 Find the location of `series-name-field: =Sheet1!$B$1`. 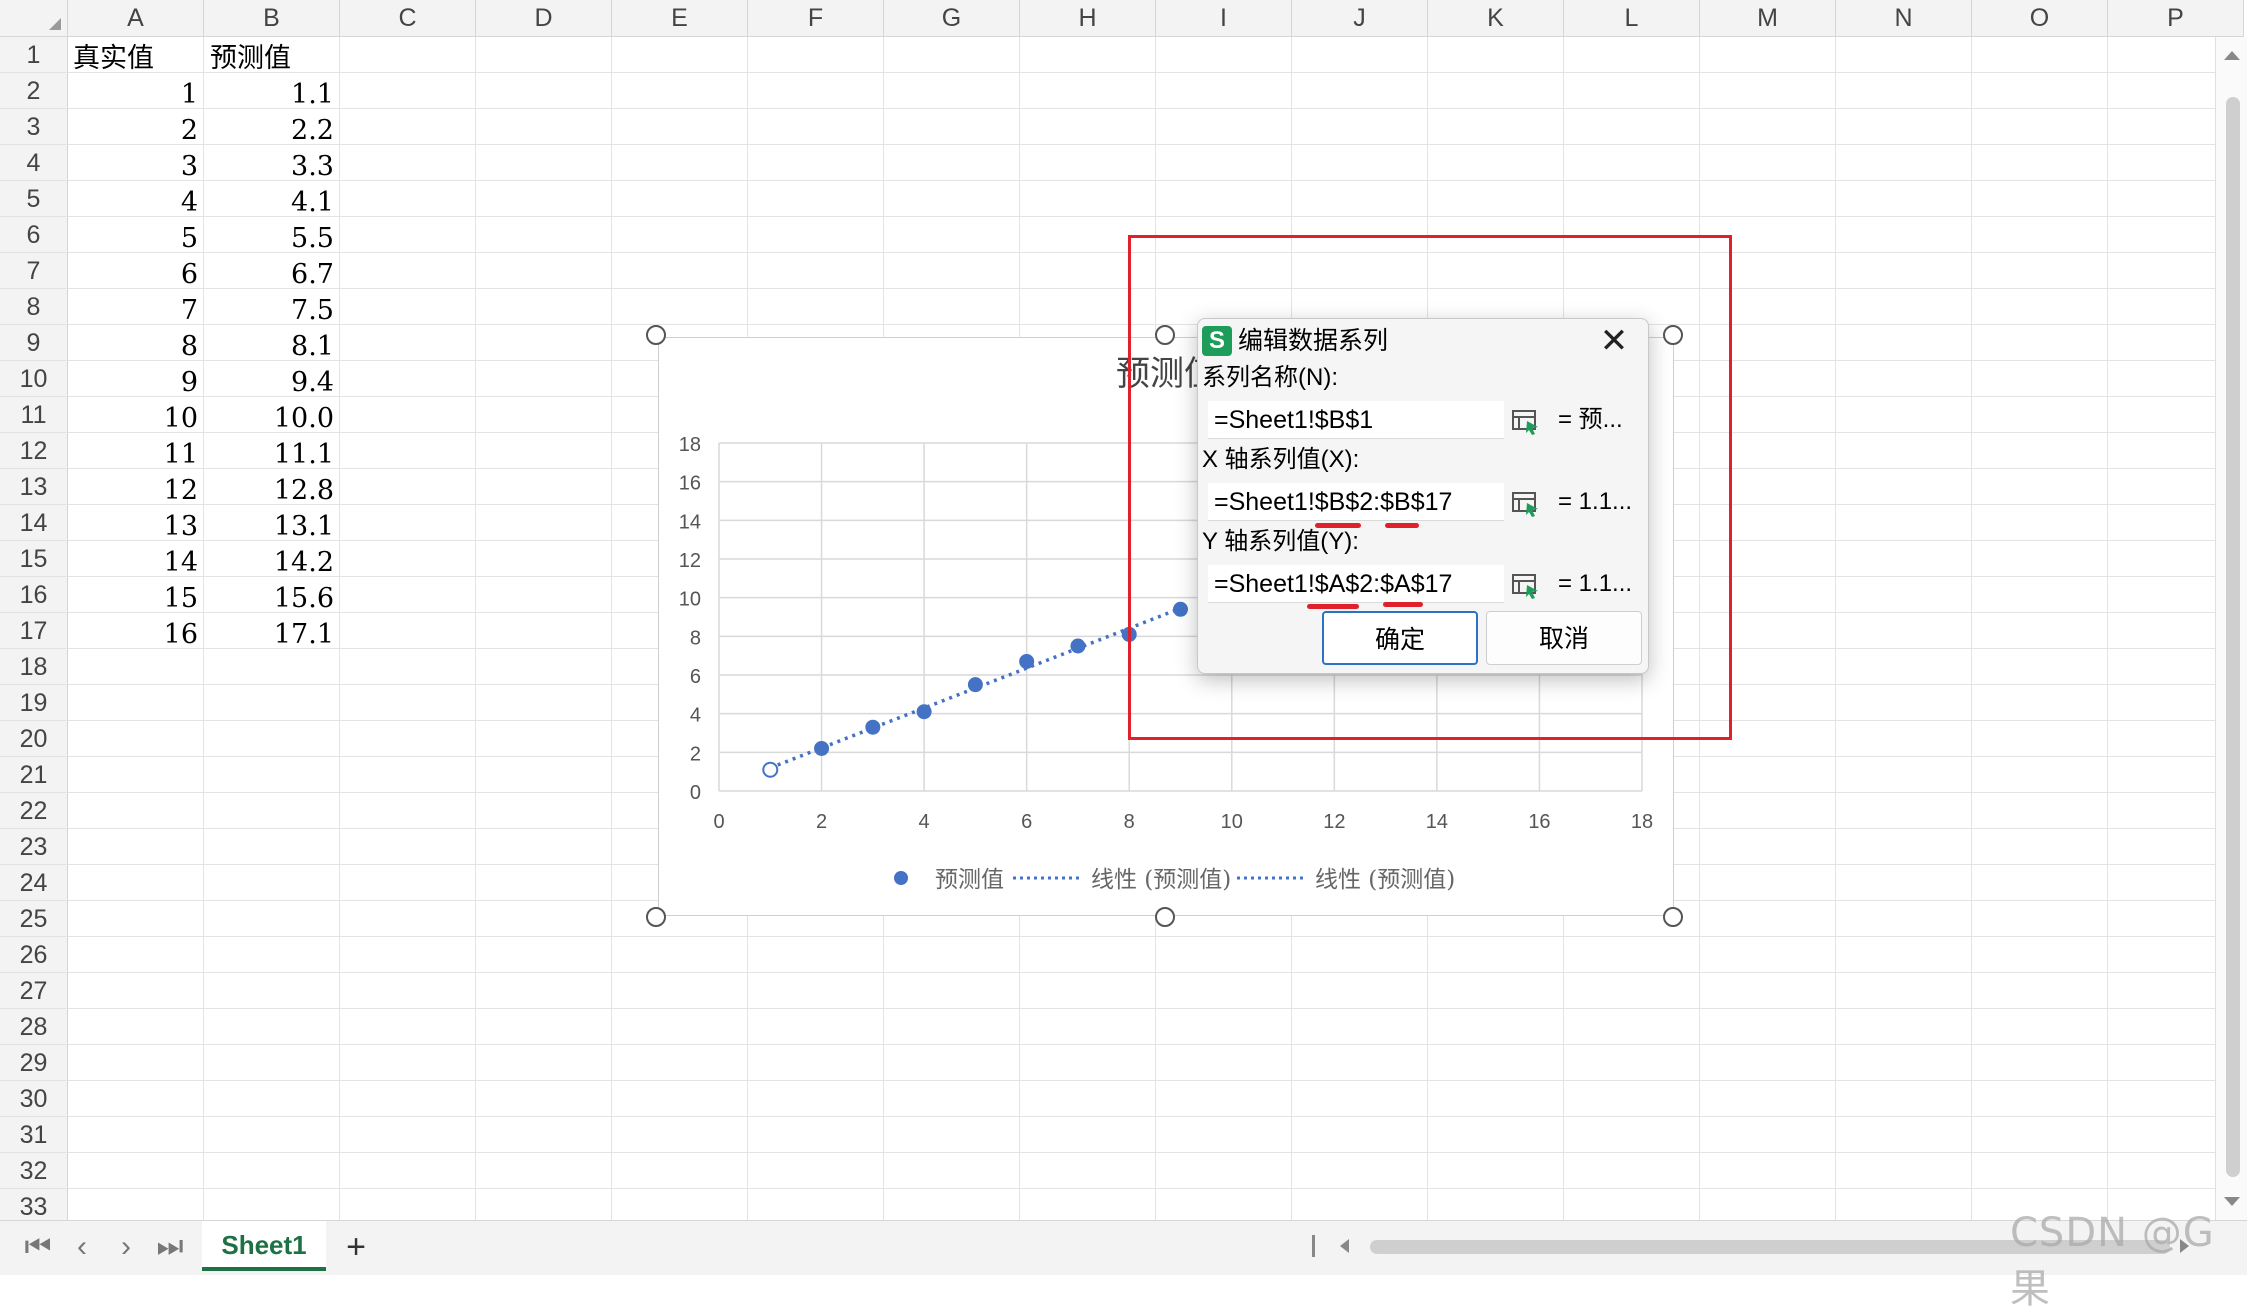

series-name-field: =Sheet1!$B$1 is located at coordinates (1356, 420).